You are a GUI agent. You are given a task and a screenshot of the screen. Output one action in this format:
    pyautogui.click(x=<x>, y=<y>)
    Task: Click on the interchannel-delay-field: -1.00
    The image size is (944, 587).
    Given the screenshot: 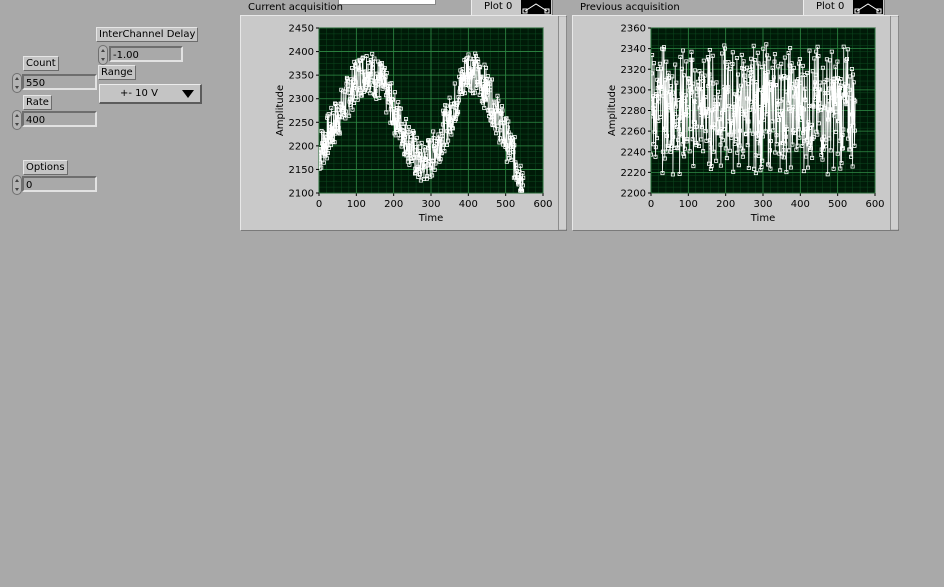 What is the action you would take?
    pyautogui.click(x=146, y=54)
    